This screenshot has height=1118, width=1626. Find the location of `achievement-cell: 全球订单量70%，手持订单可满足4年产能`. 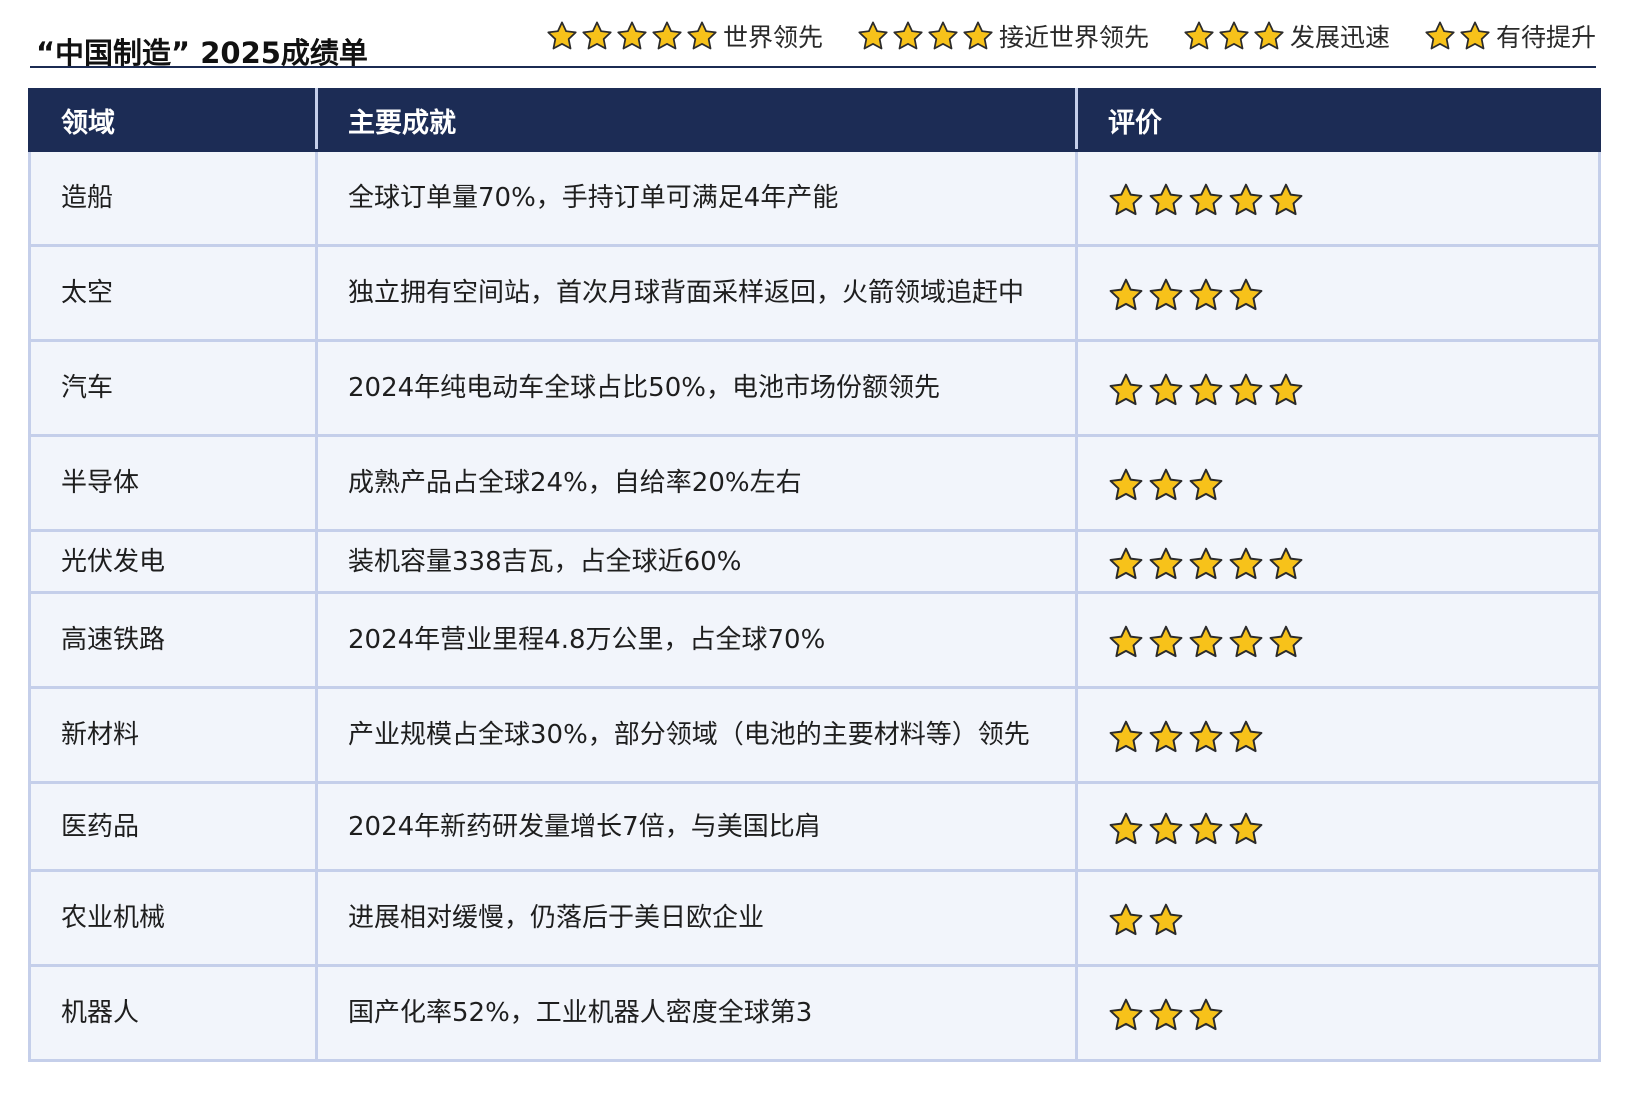

achievement-cell: 全球订单量70%，手持订单可满足4年产能 is located at coordinates (696, 198).